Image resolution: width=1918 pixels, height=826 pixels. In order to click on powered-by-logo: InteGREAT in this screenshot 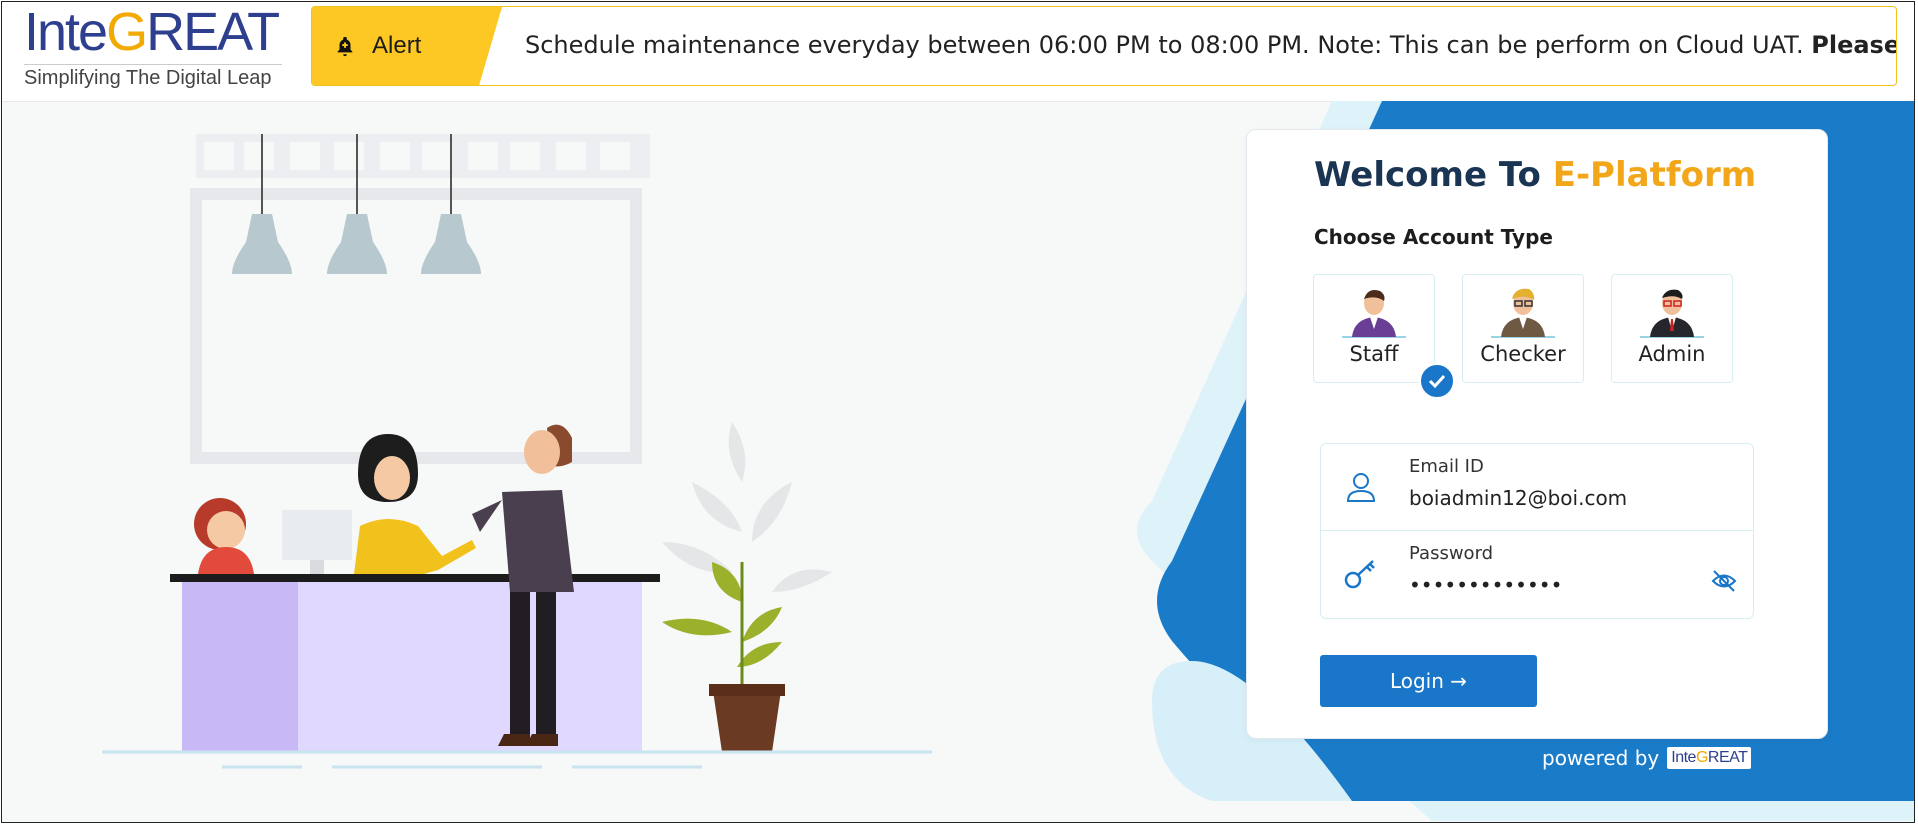, I will do `click(1709, 758)`.